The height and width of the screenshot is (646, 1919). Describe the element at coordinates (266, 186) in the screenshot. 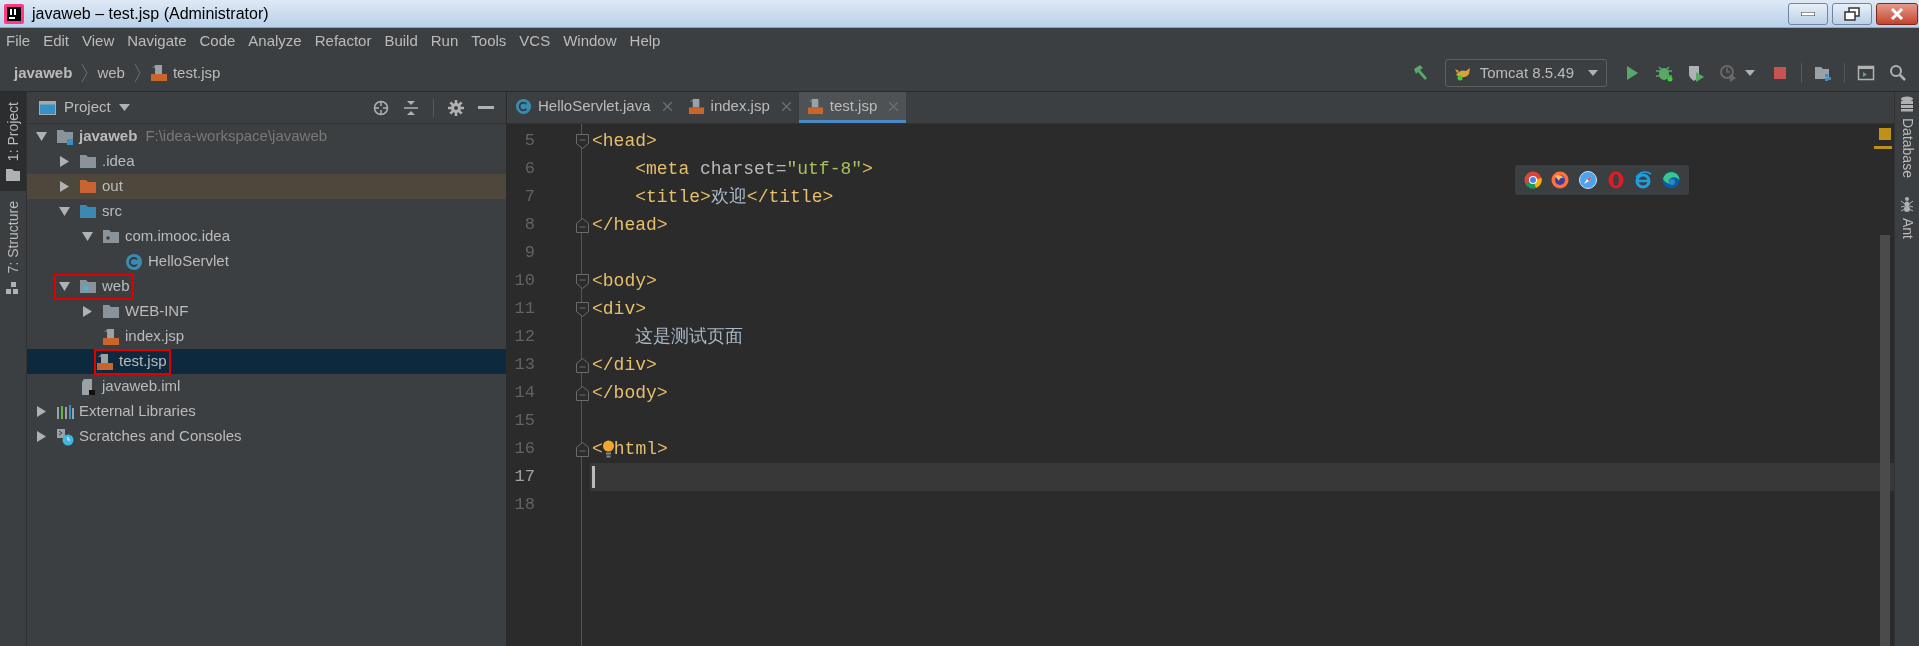

I see `tree-item: out` at that location.